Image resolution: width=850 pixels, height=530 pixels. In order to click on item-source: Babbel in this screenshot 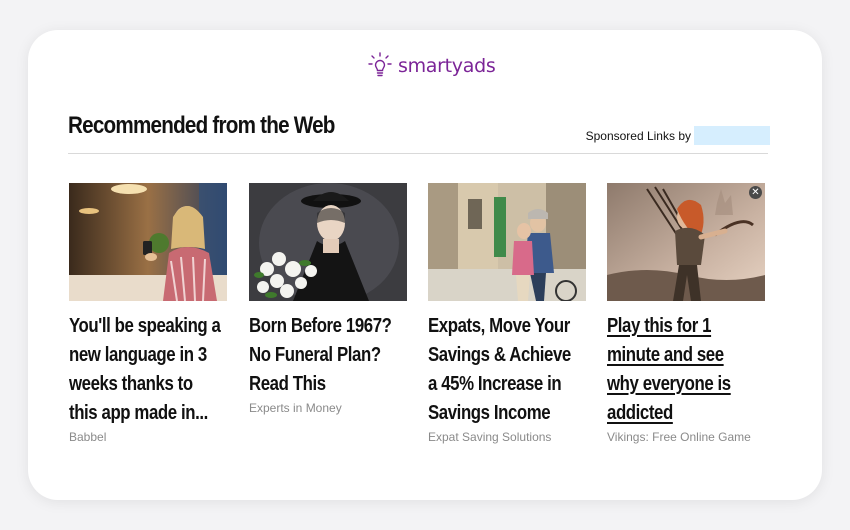, I will do `click(88, 437)`.